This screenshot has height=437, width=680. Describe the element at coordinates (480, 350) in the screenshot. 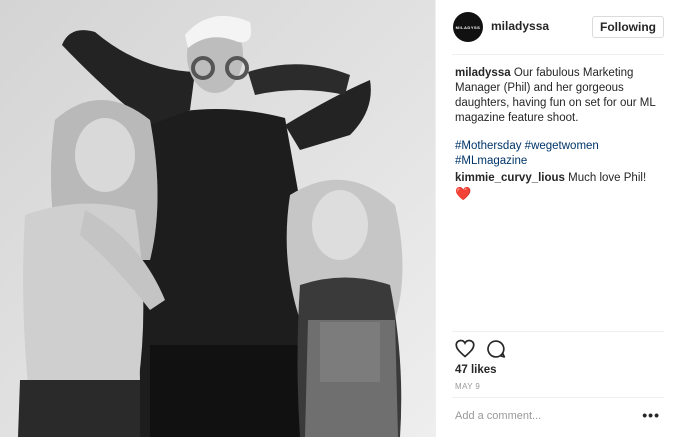

I see `action-bar` at that location.